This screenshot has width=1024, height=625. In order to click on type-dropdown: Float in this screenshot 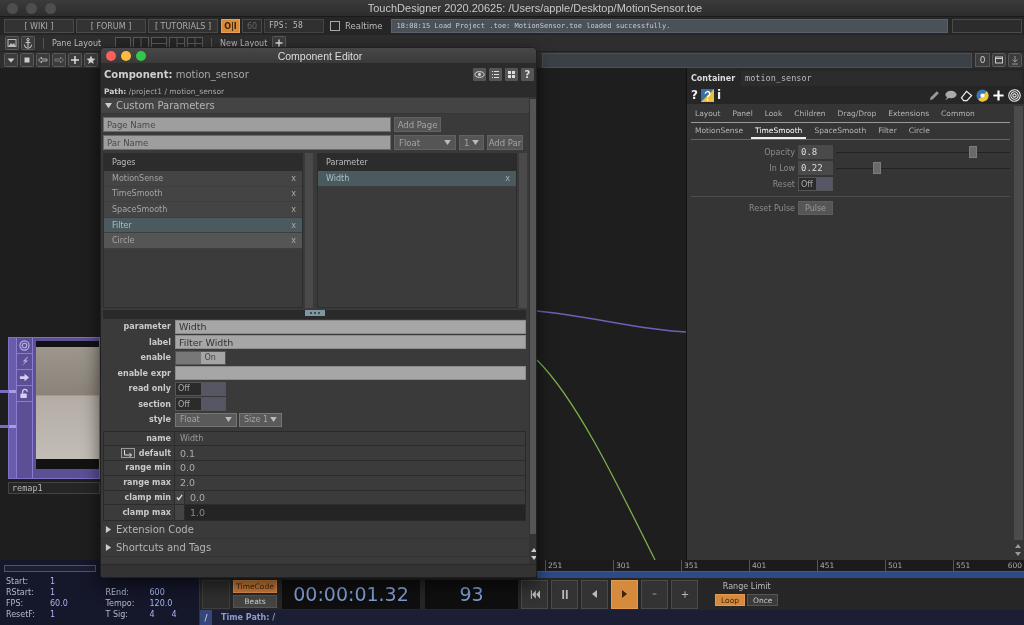, I will do `click(425, 142)`.